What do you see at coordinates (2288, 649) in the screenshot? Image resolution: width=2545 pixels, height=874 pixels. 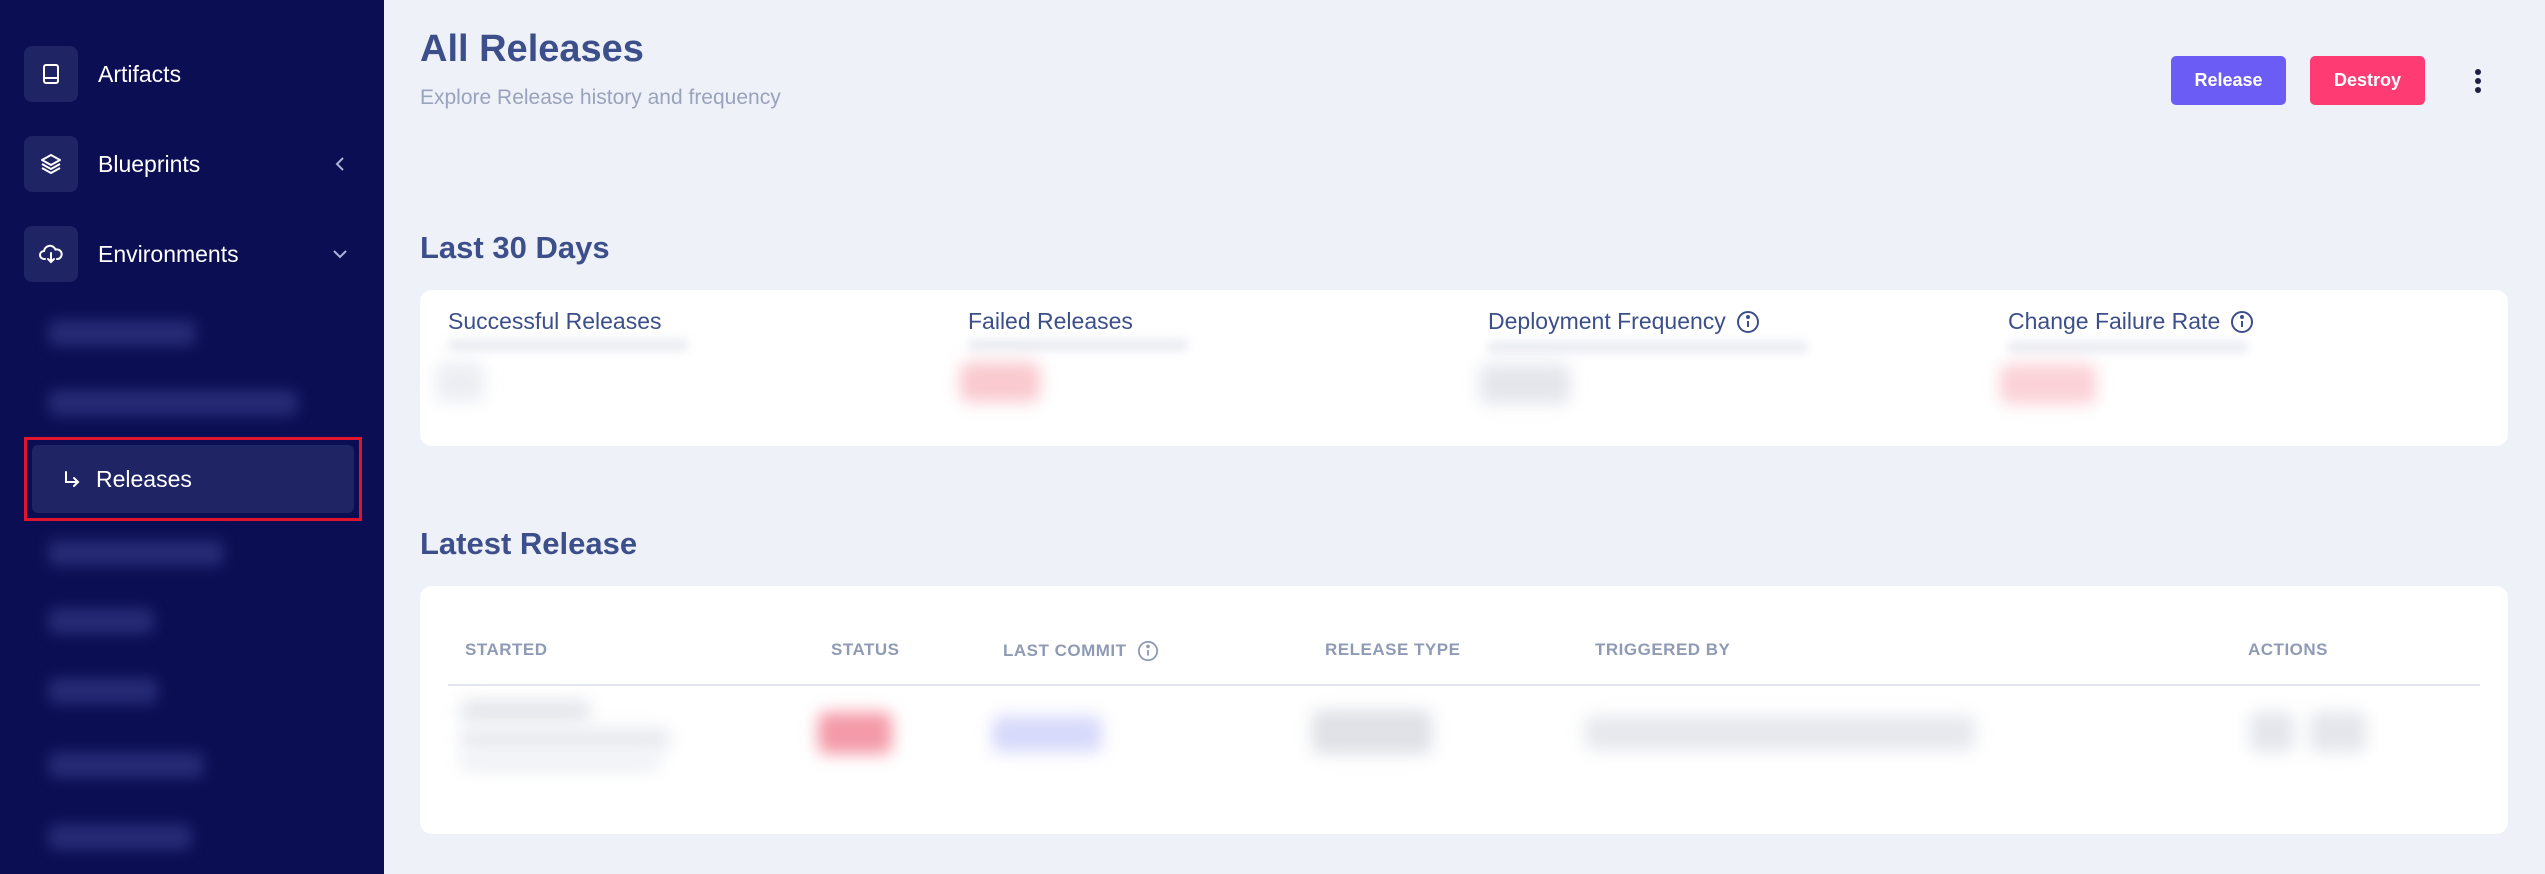 I see `column-header-actions: ACTIONS` at bounding box center [2288, 649].